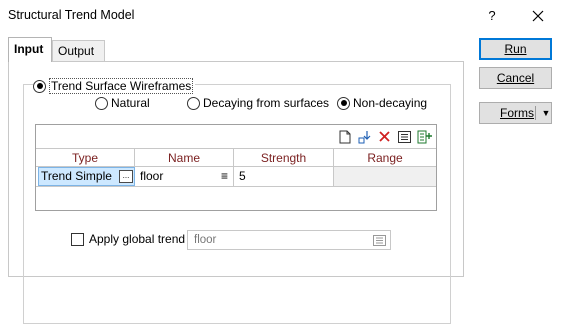 This screenshot has width=562, height=324. Describe the element at coordinates (404, 136) in the screenshot. I see `list-view-icon` at that location.